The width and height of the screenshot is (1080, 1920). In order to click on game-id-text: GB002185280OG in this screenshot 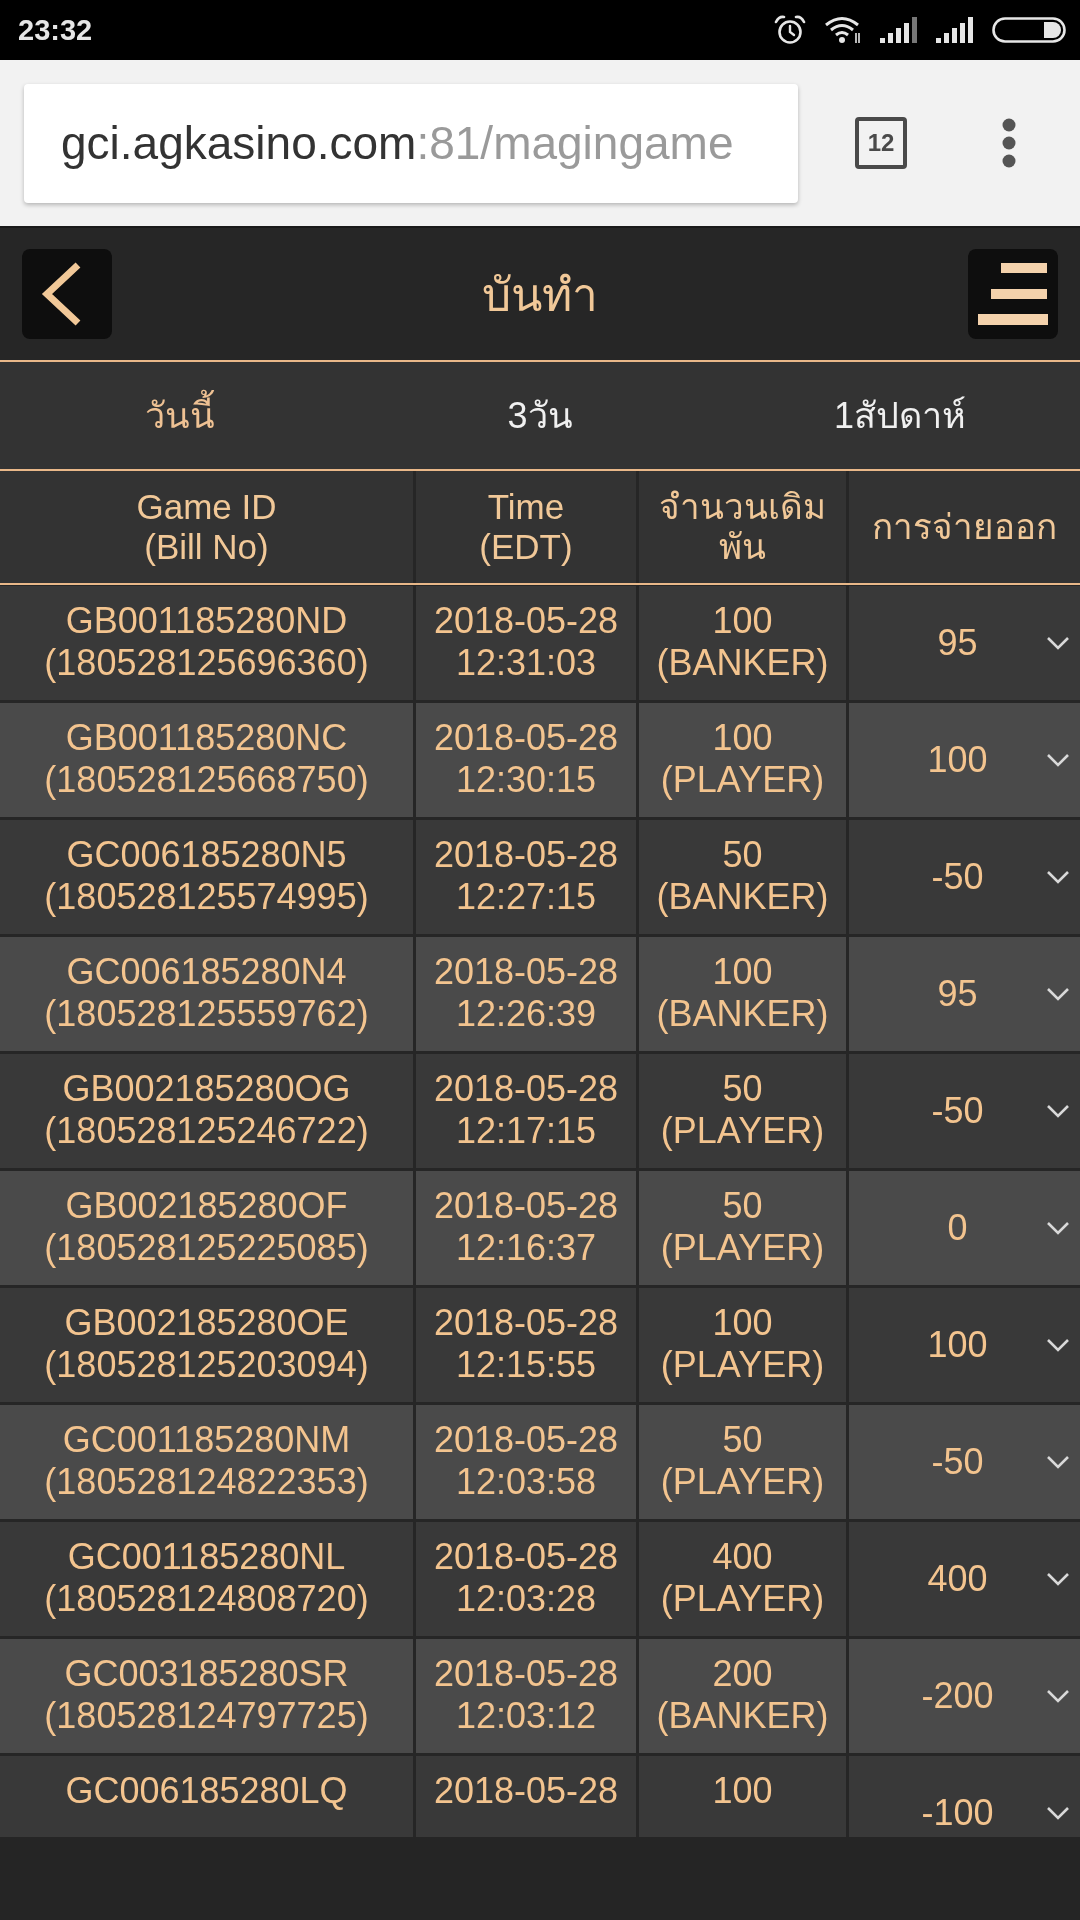, I will do `click(206, 1089)`.